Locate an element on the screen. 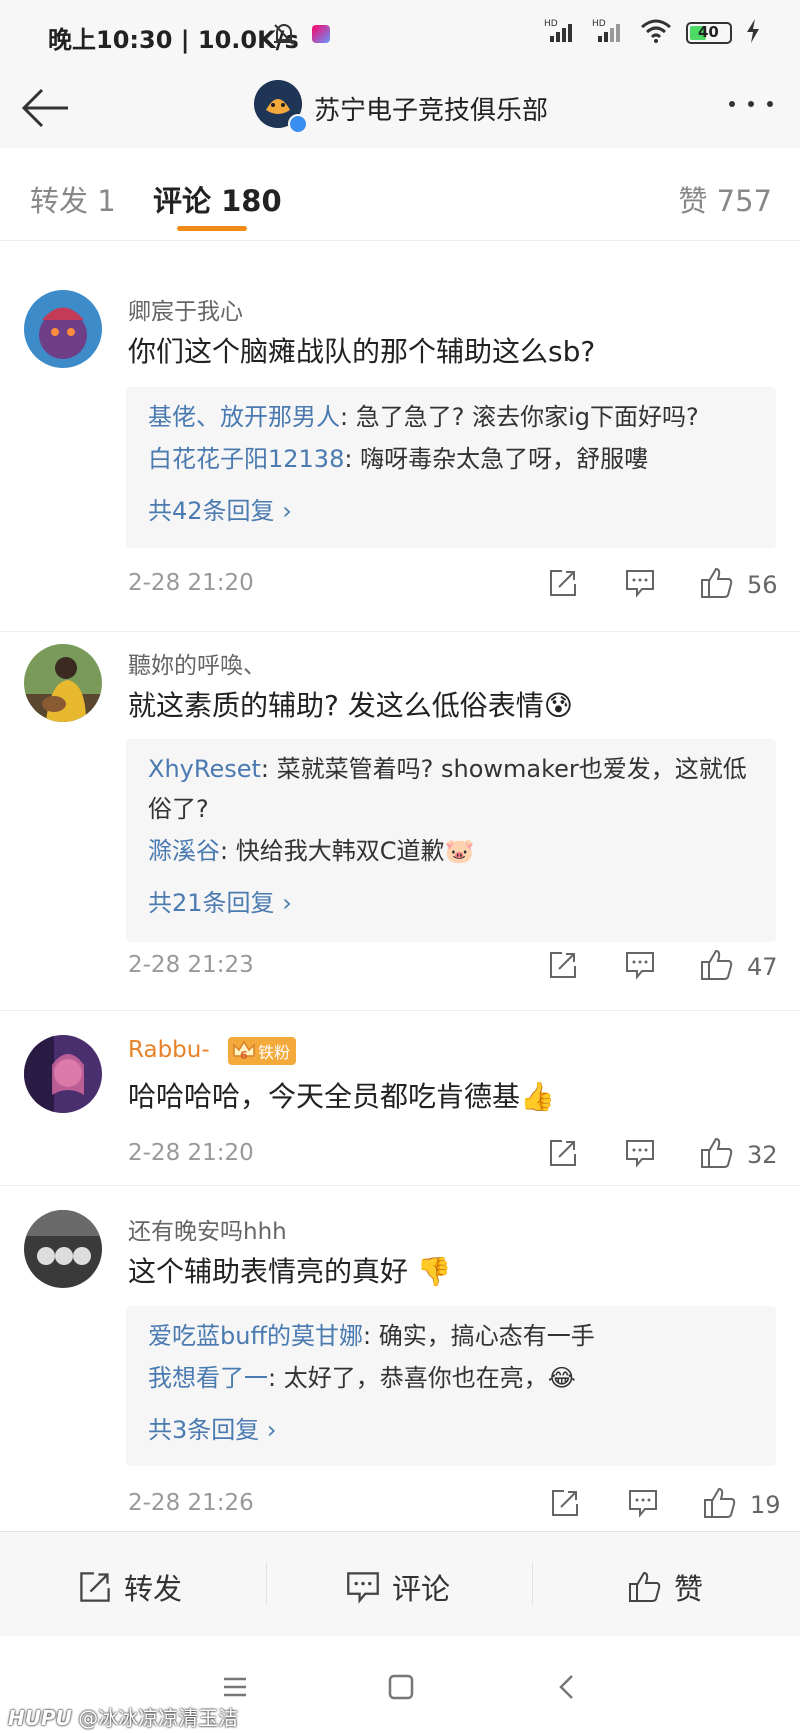 This screenshot has width=800, height=1733. watermark: HUPU @冰冰凉凉清玉洁 is located at coordinates (123, 1716).